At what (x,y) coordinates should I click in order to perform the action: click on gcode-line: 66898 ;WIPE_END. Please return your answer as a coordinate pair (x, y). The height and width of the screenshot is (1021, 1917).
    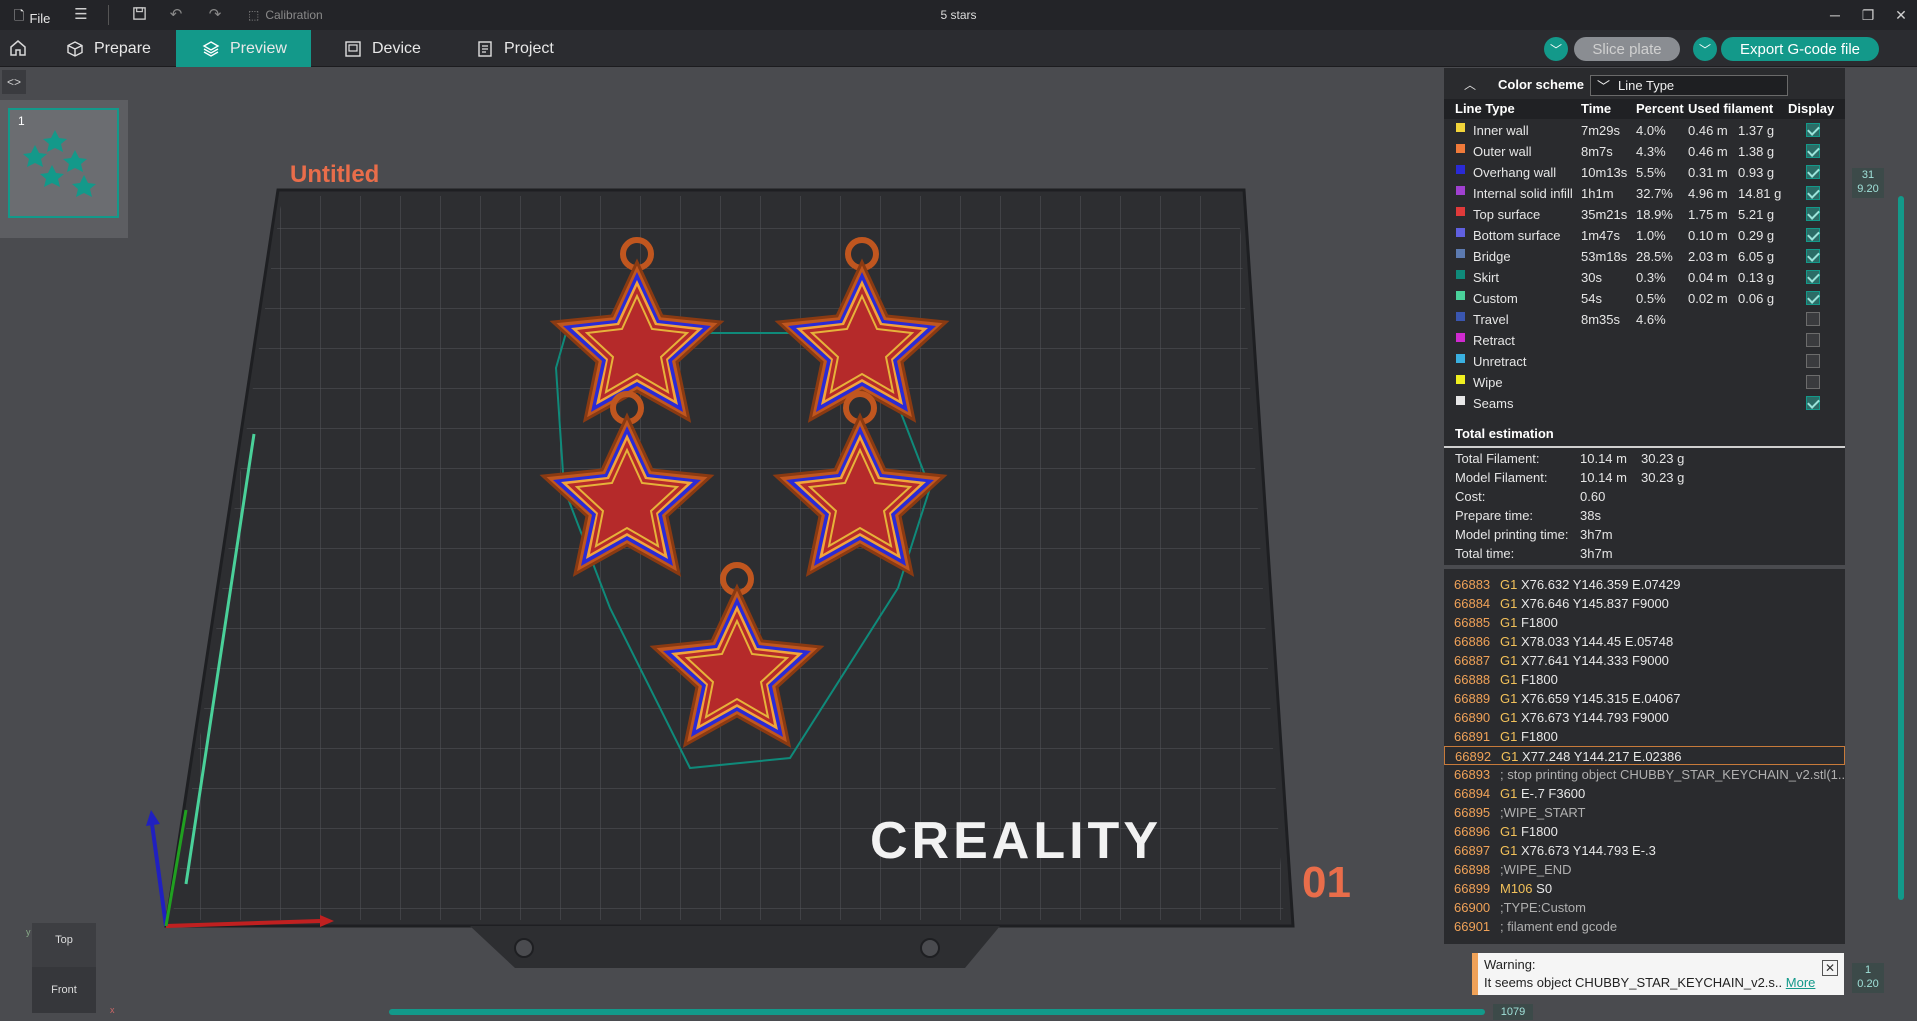
    Looking at the image, I should click on (1644, 869).